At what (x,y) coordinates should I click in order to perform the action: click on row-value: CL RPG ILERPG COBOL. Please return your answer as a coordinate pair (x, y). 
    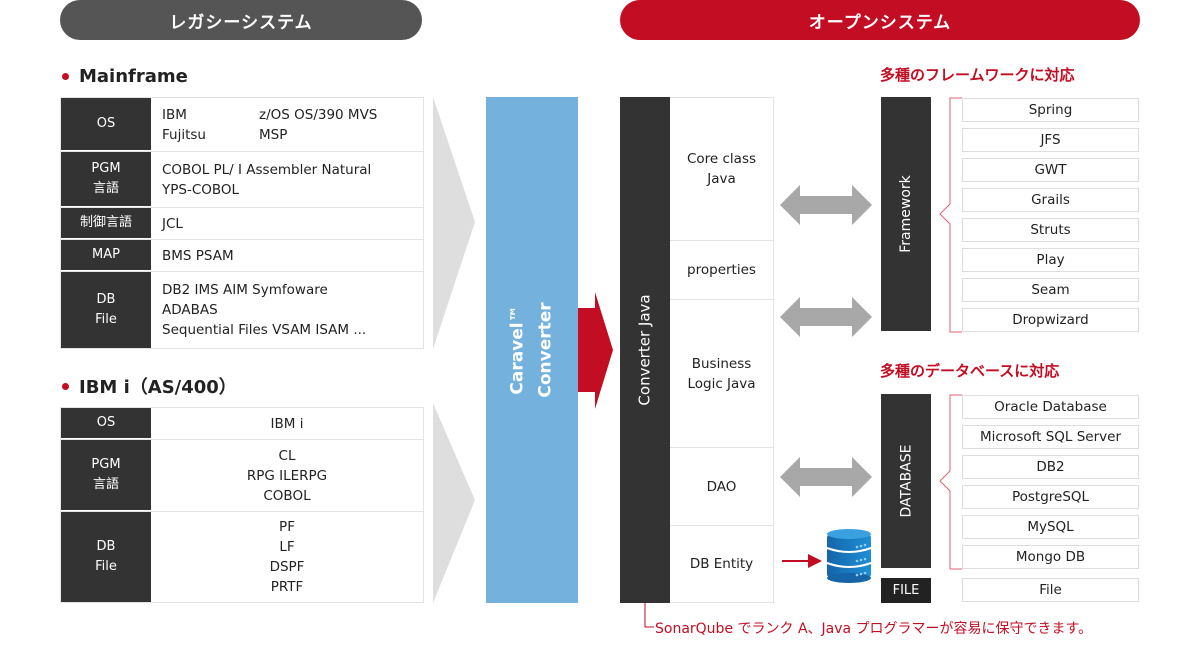
    Looking at the image, I should click on (287, 475).